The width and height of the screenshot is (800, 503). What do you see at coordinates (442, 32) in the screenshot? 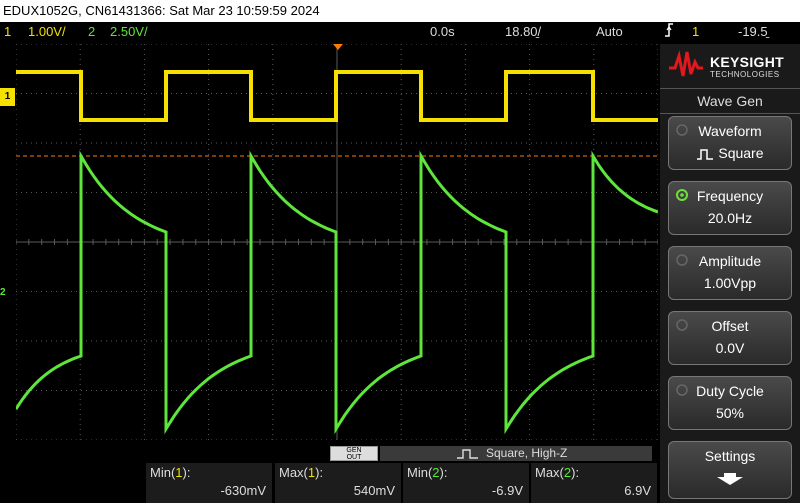
I see `time-position: 0.0s` at bounding box center [442, 32].